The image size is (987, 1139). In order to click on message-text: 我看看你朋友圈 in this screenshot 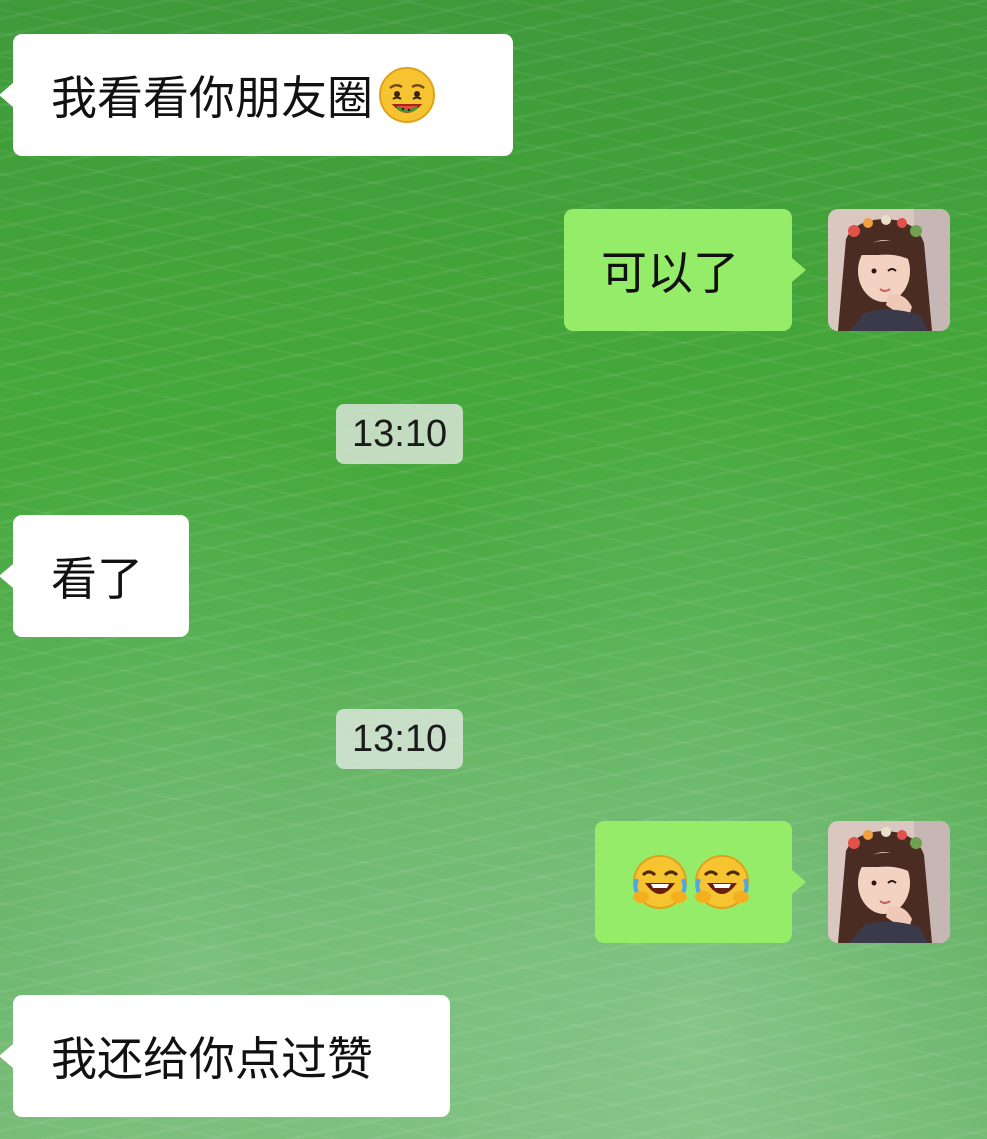, I will do `click(212, 98)`.